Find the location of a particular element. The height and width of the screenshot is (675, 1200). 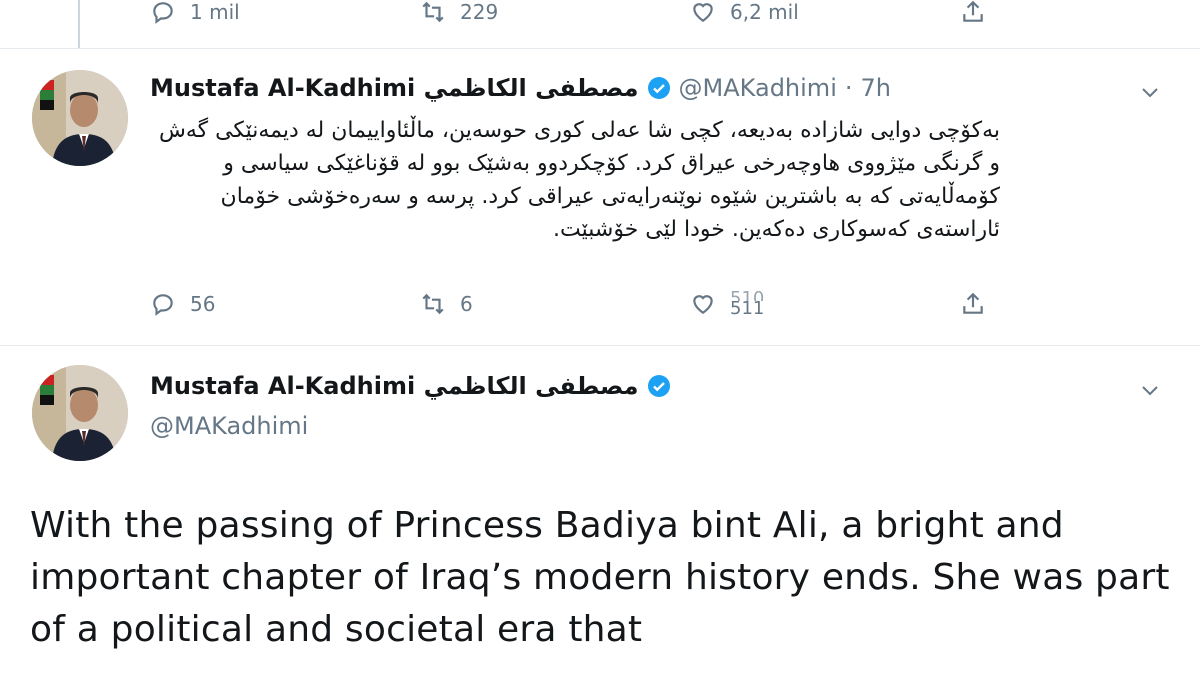

like-button: 510 511 is located at coordinates (727, 305).